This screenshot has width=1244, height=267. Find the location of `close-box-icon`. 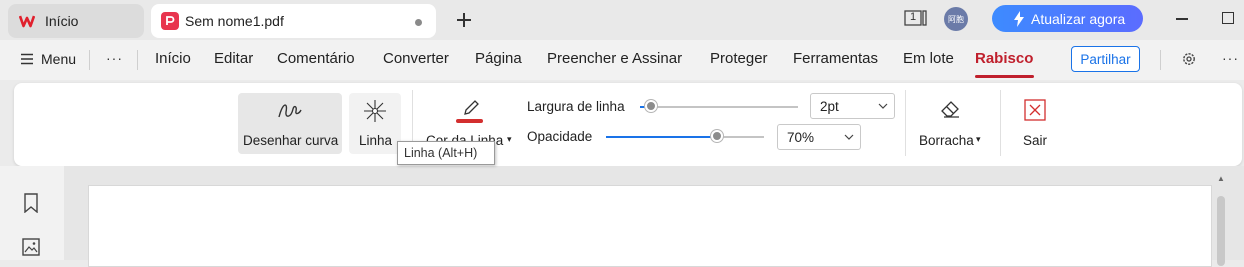

close-box-icon is located at coordinates (1035, 110).